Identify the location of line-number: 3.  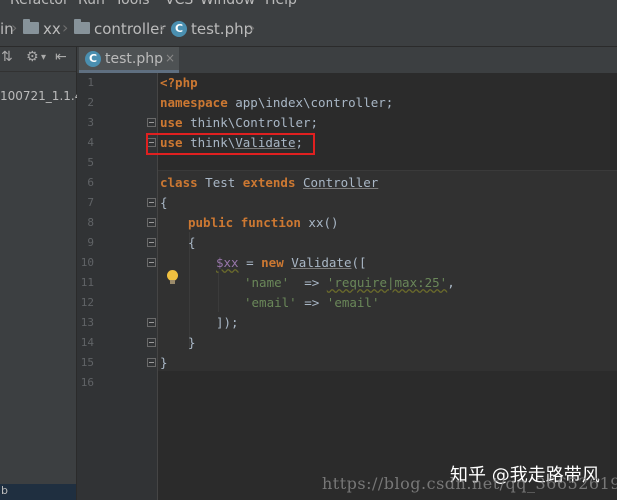
(90, 122).